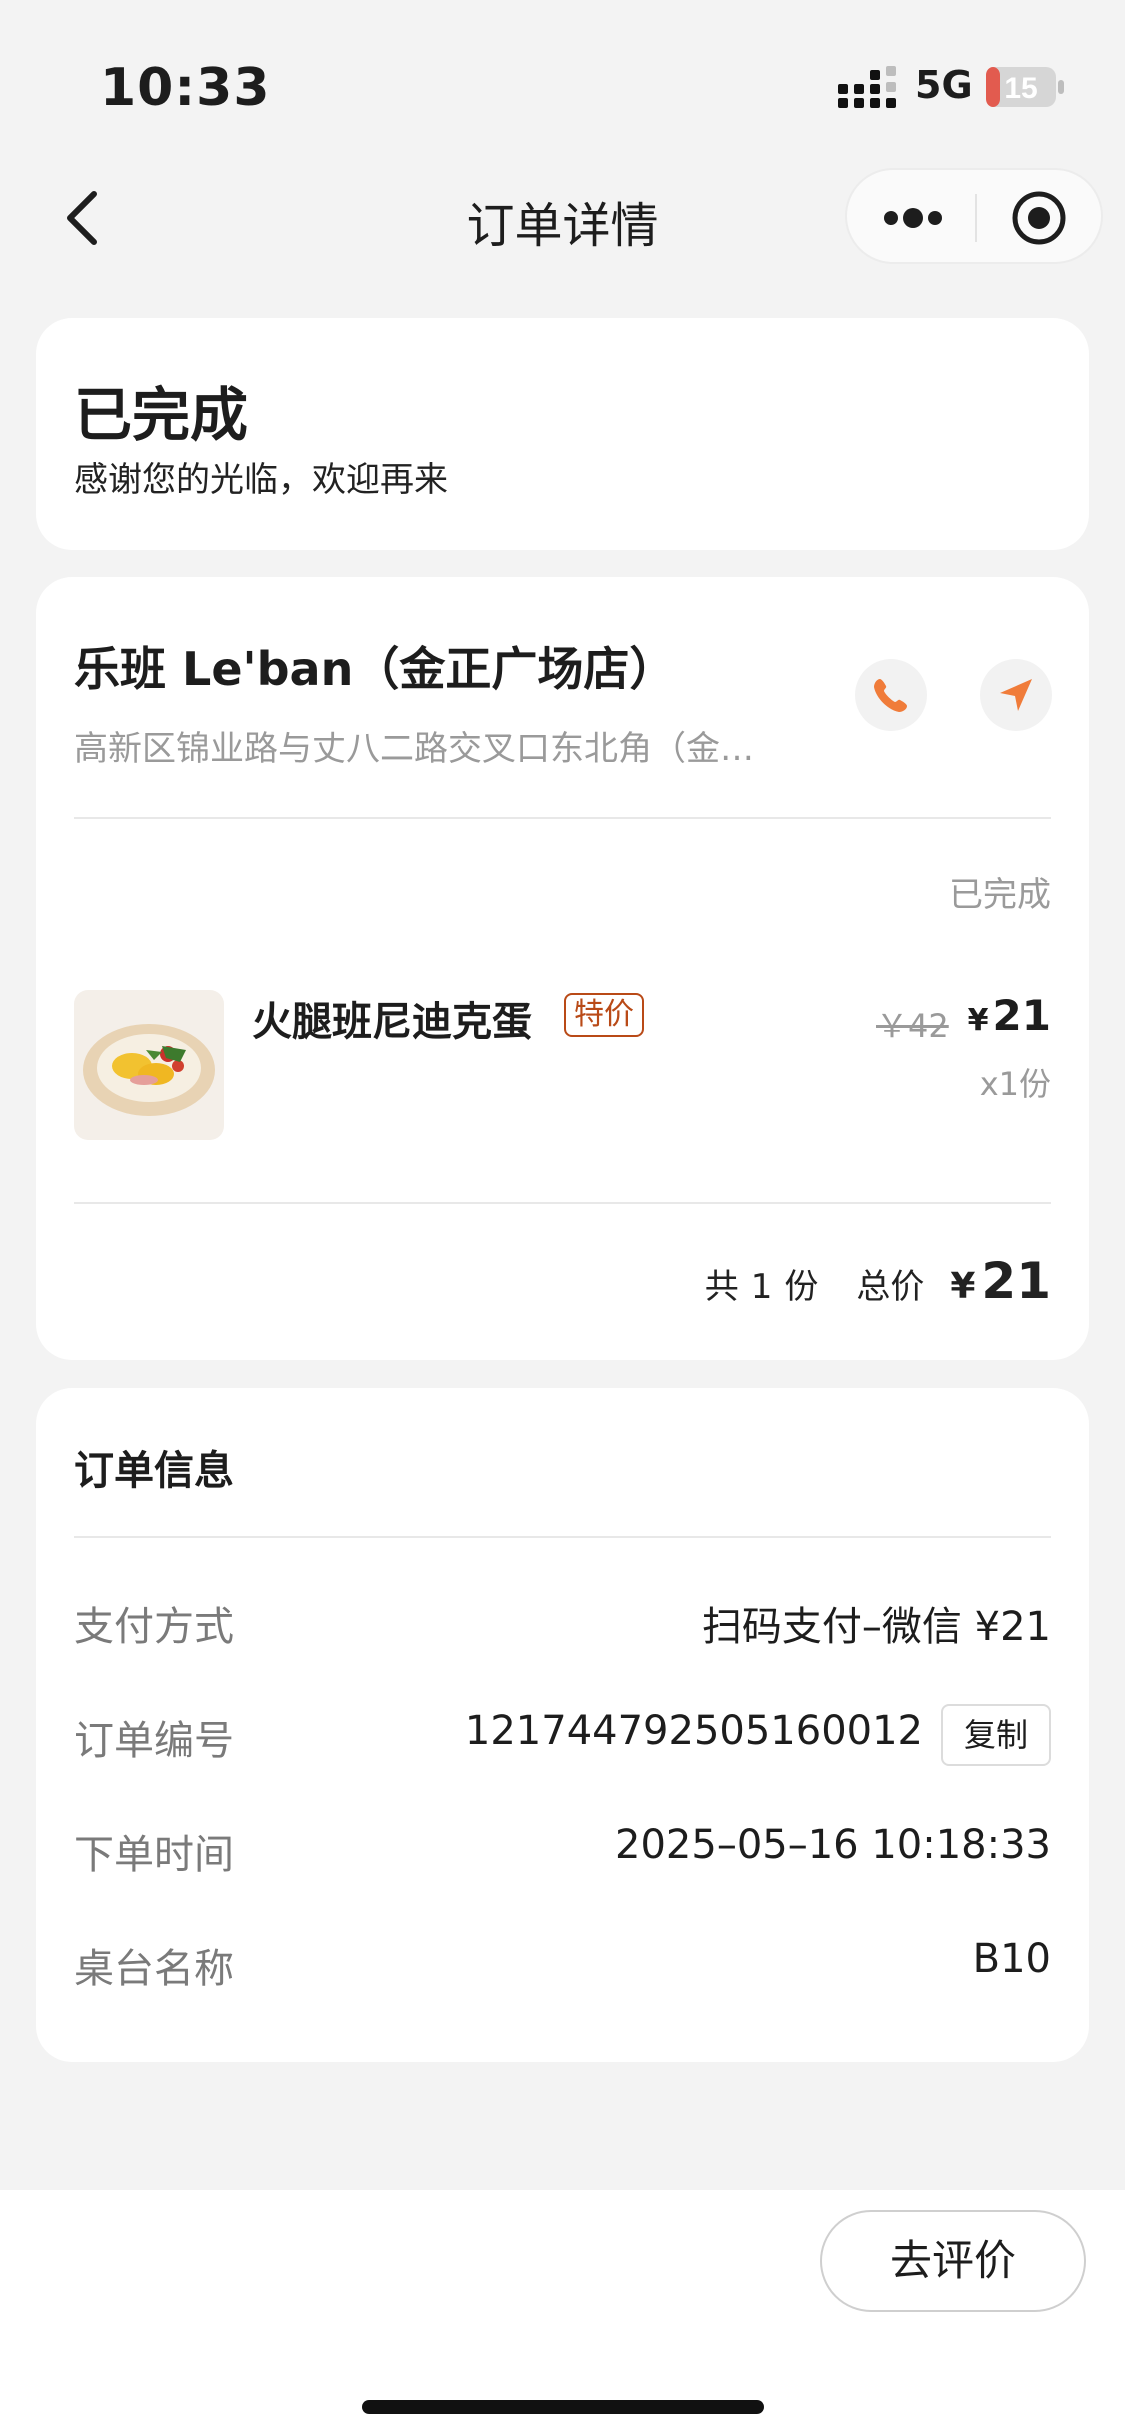  I want to click on call-store-button, so click(891, 695).